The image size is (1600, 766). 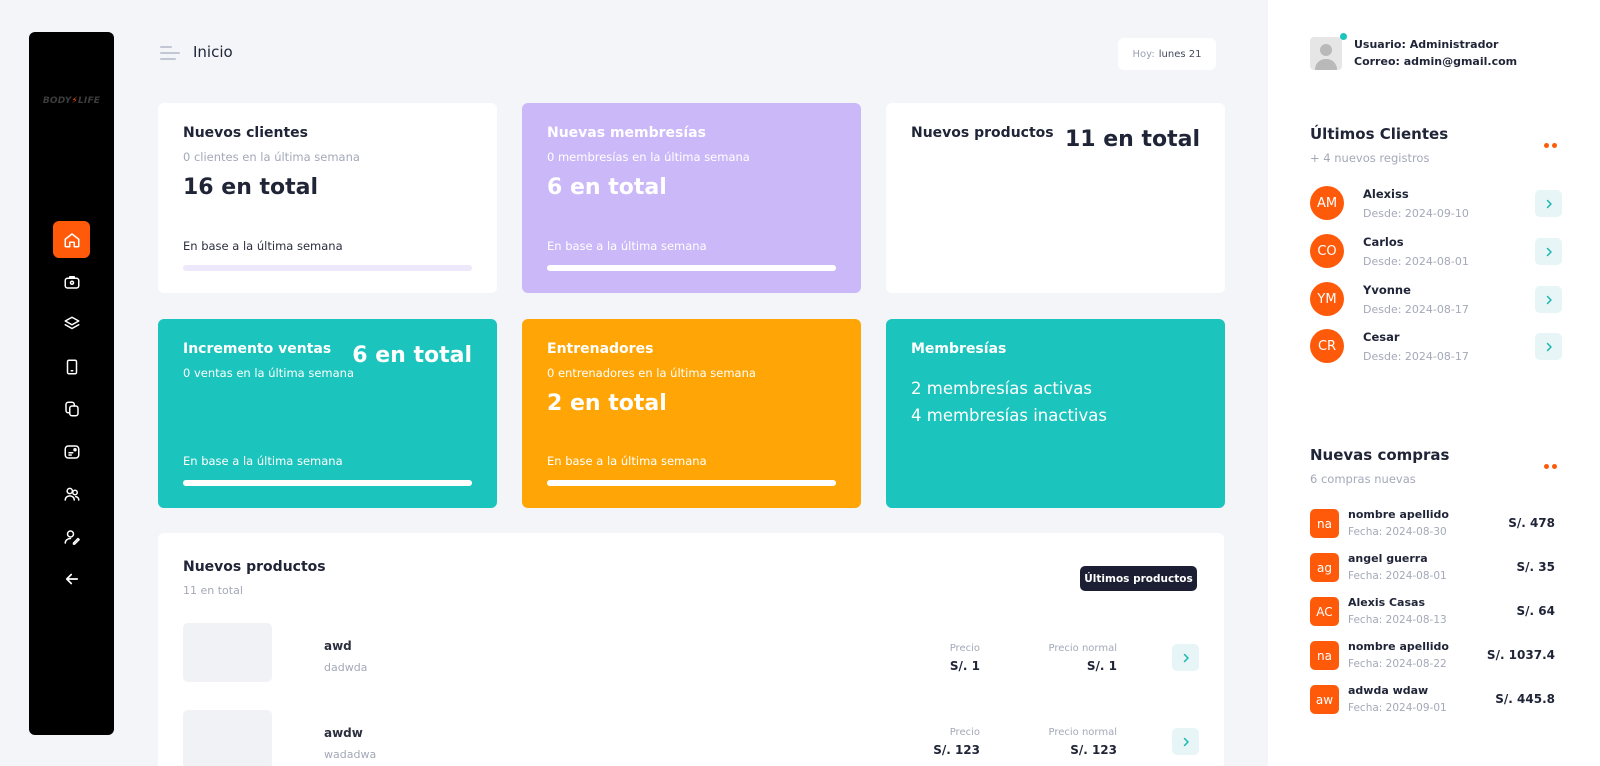 I want to click on client-avatar: YM, so click(x=1327, y=299).